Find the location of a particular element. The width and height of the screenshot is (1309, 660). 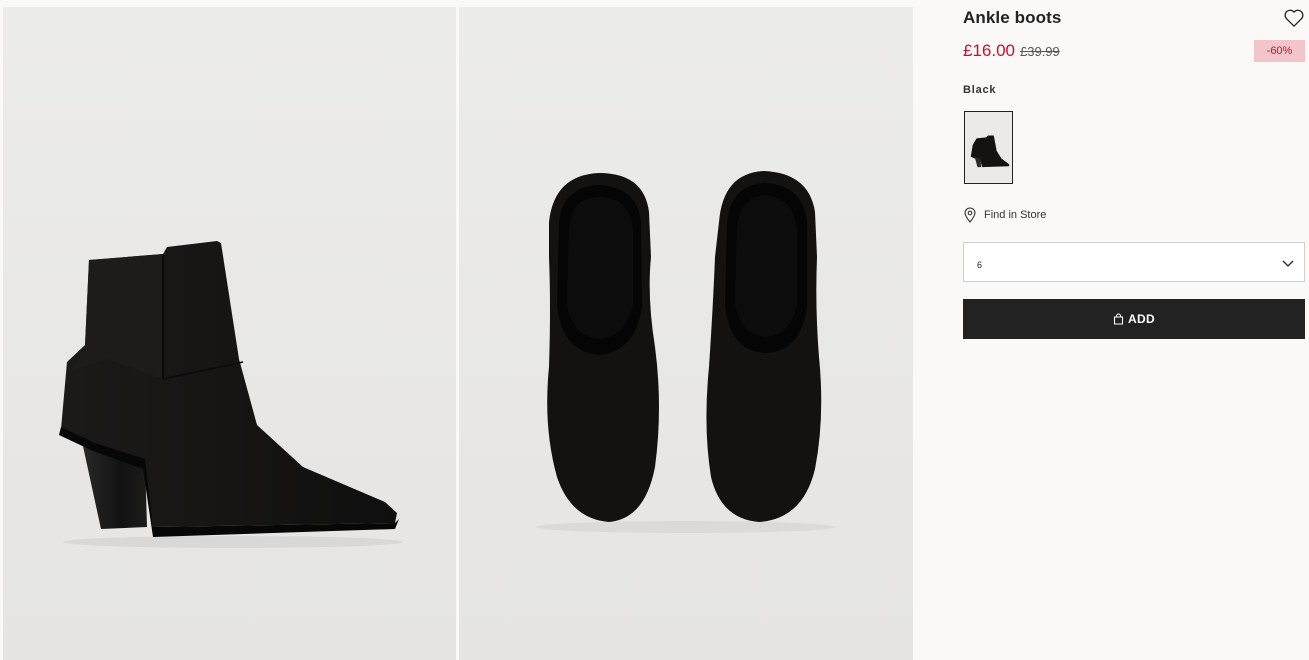

find-in-store-label: Find in Store is located at coordinates (1015, 215).